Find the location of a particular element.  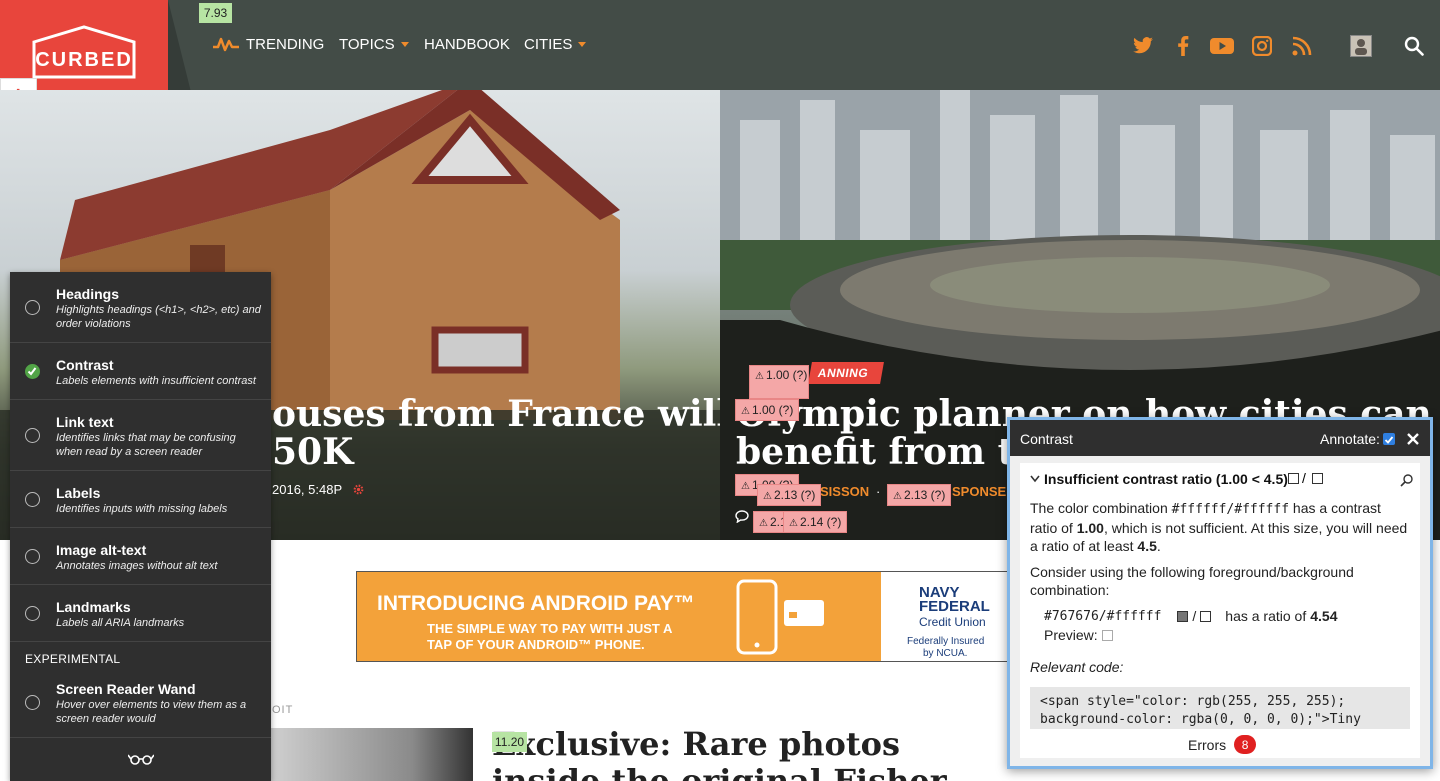

p1-code: #ffffff/#ffffff is located at coordinates (1230, 509).